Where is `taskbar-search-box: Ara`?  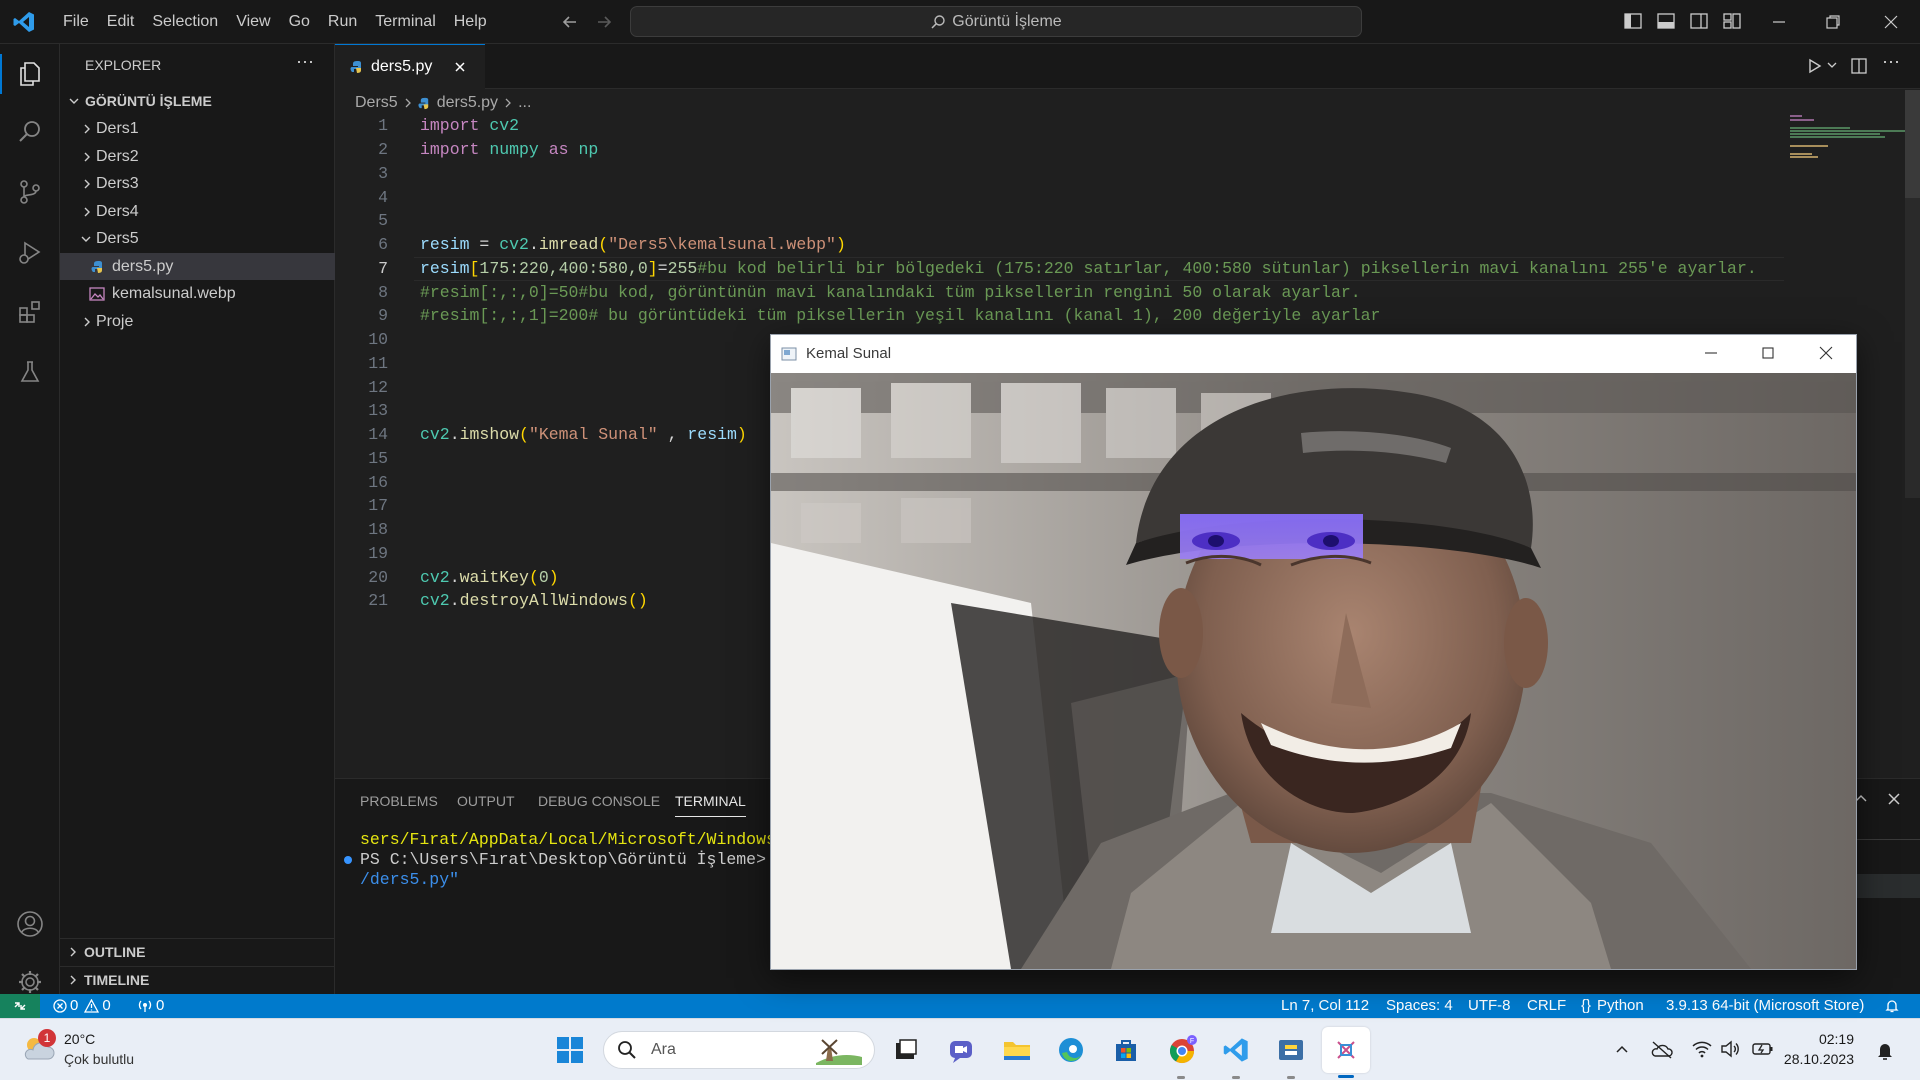 taskbar-search-box: Ara is located at coordinates (739, 1050).